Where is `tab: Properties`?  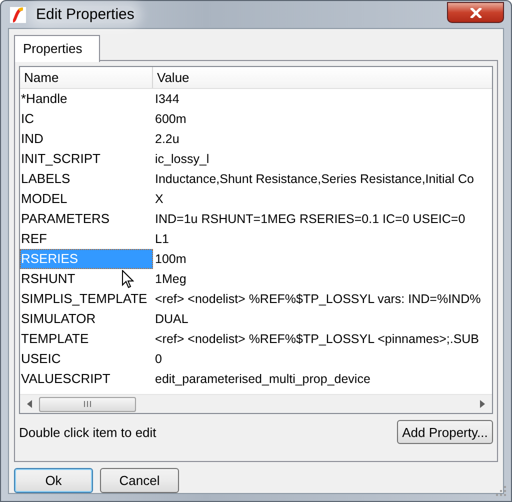
tab: Properties is located at coordinates (57, 48).